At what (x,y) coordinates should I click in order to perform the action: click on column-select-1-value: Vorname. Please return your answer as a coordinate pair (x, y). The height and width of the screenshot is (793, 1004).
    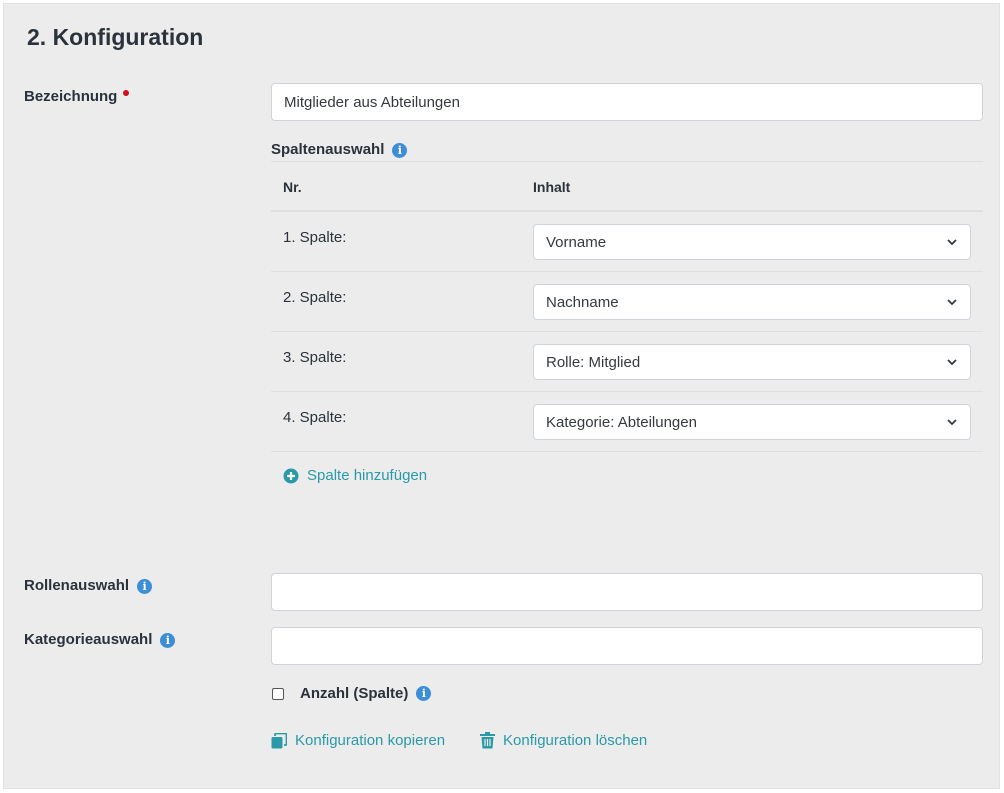
    Looking at the image, I should click on (576, 242).